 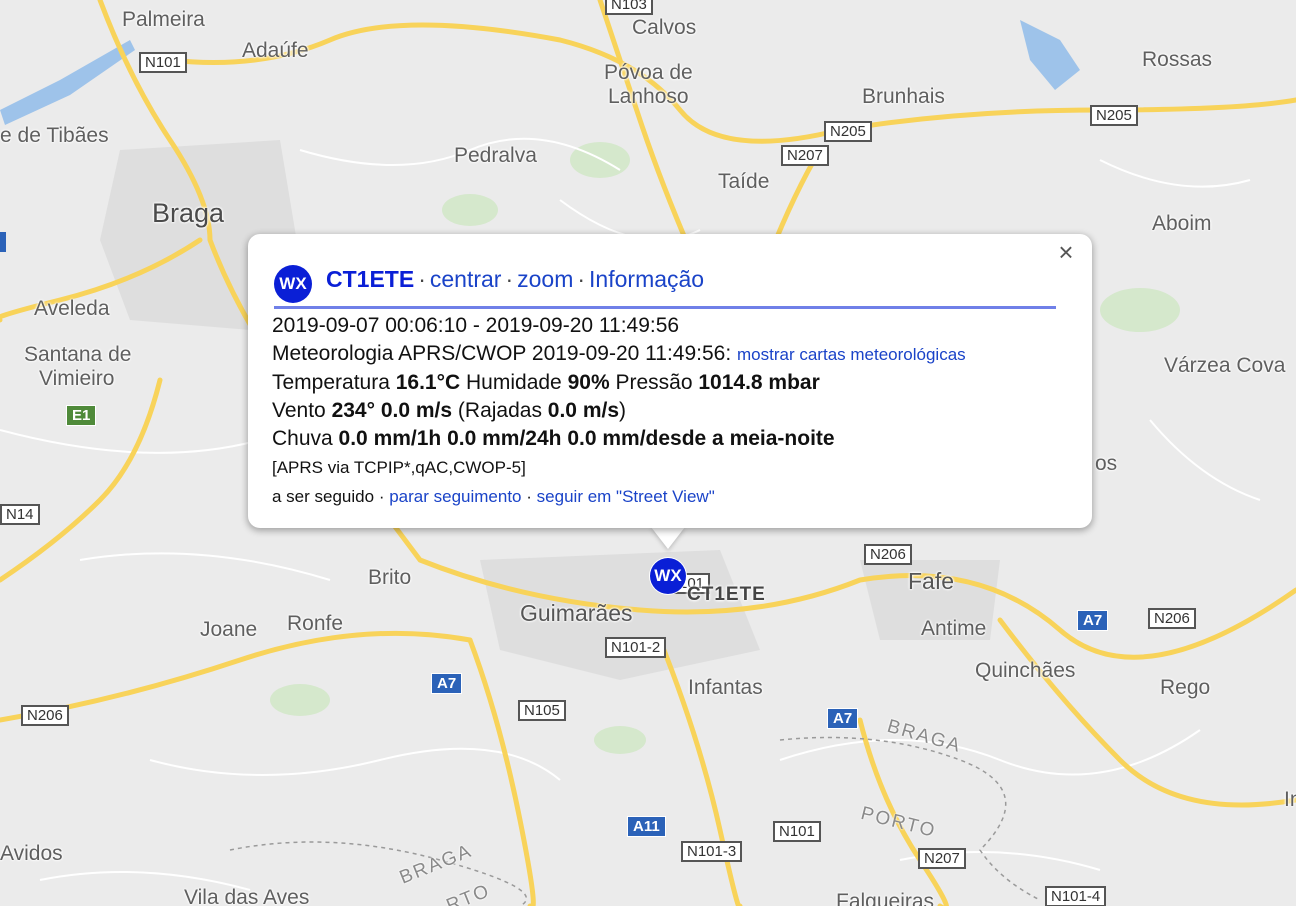 What do you see at coordinates (636, 647) in the screenshot?
I see `road-shield: N101-2` at bounding box center [636, 647].